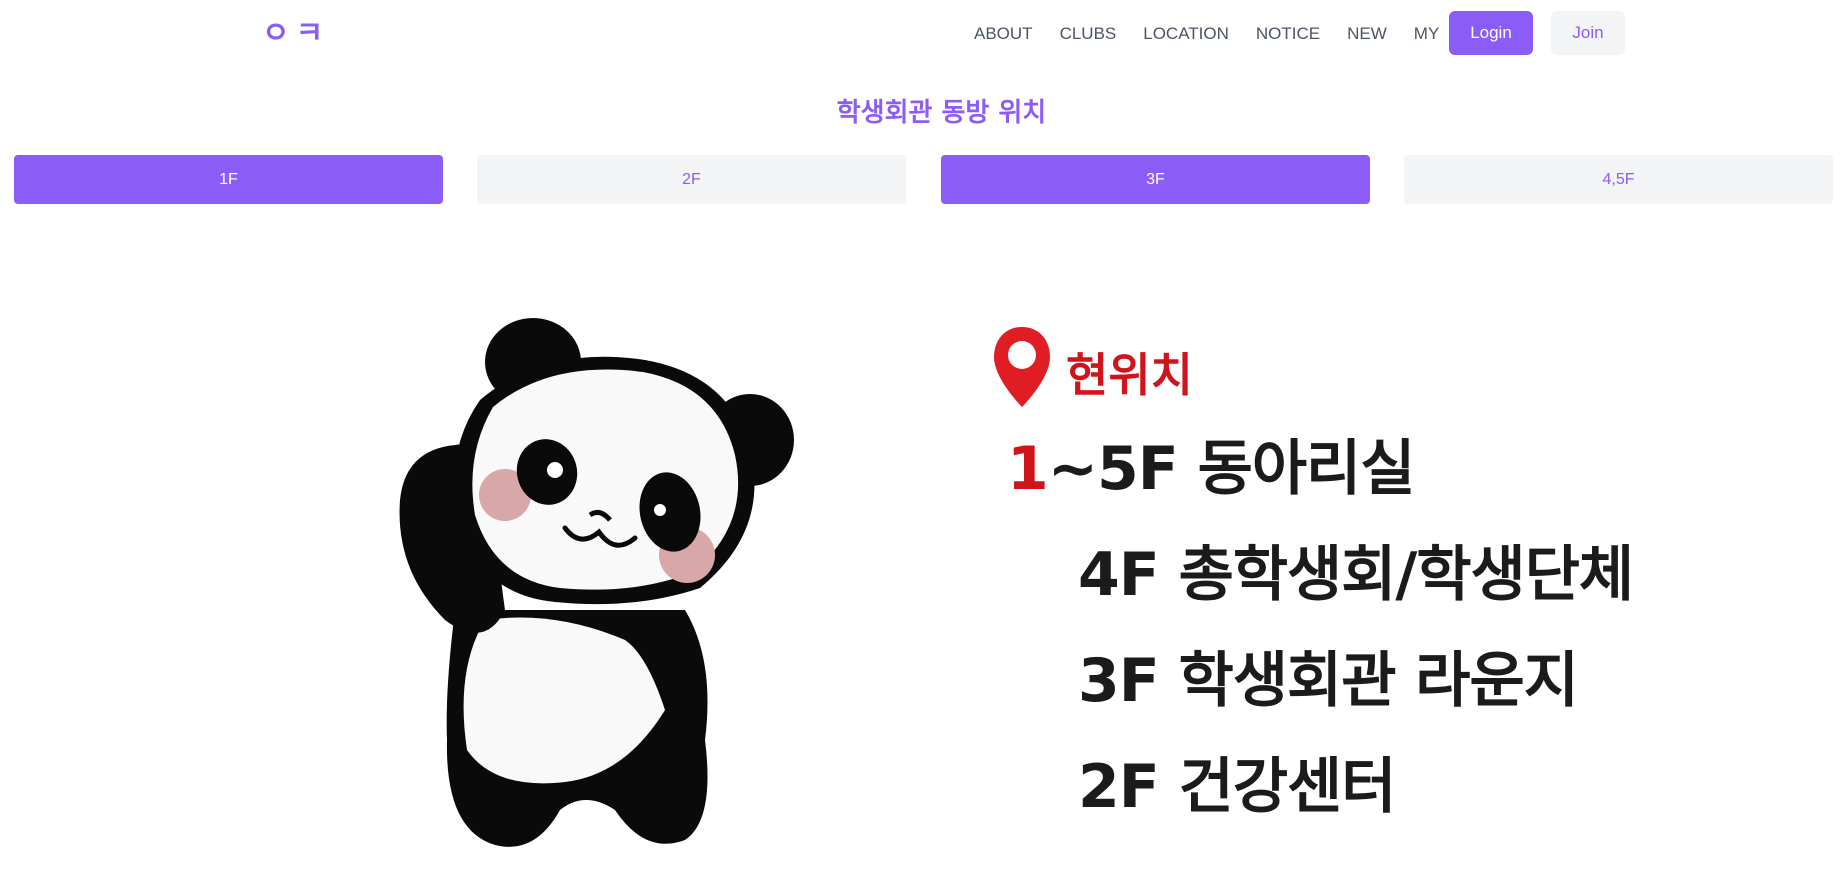 The image size is (1843, 891). I want to click on map-pin-icon, so click(1022, 367).